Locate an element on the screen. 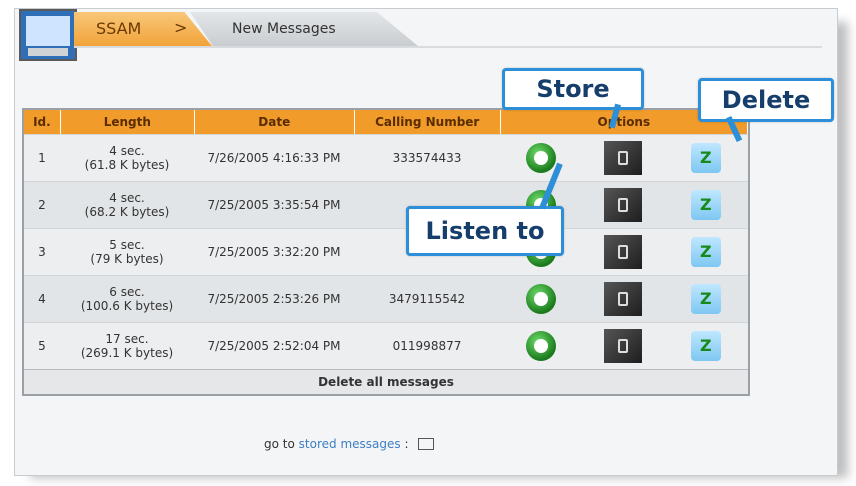  row-size: (269.1 K bytes) is located at coordinates (127, 353).